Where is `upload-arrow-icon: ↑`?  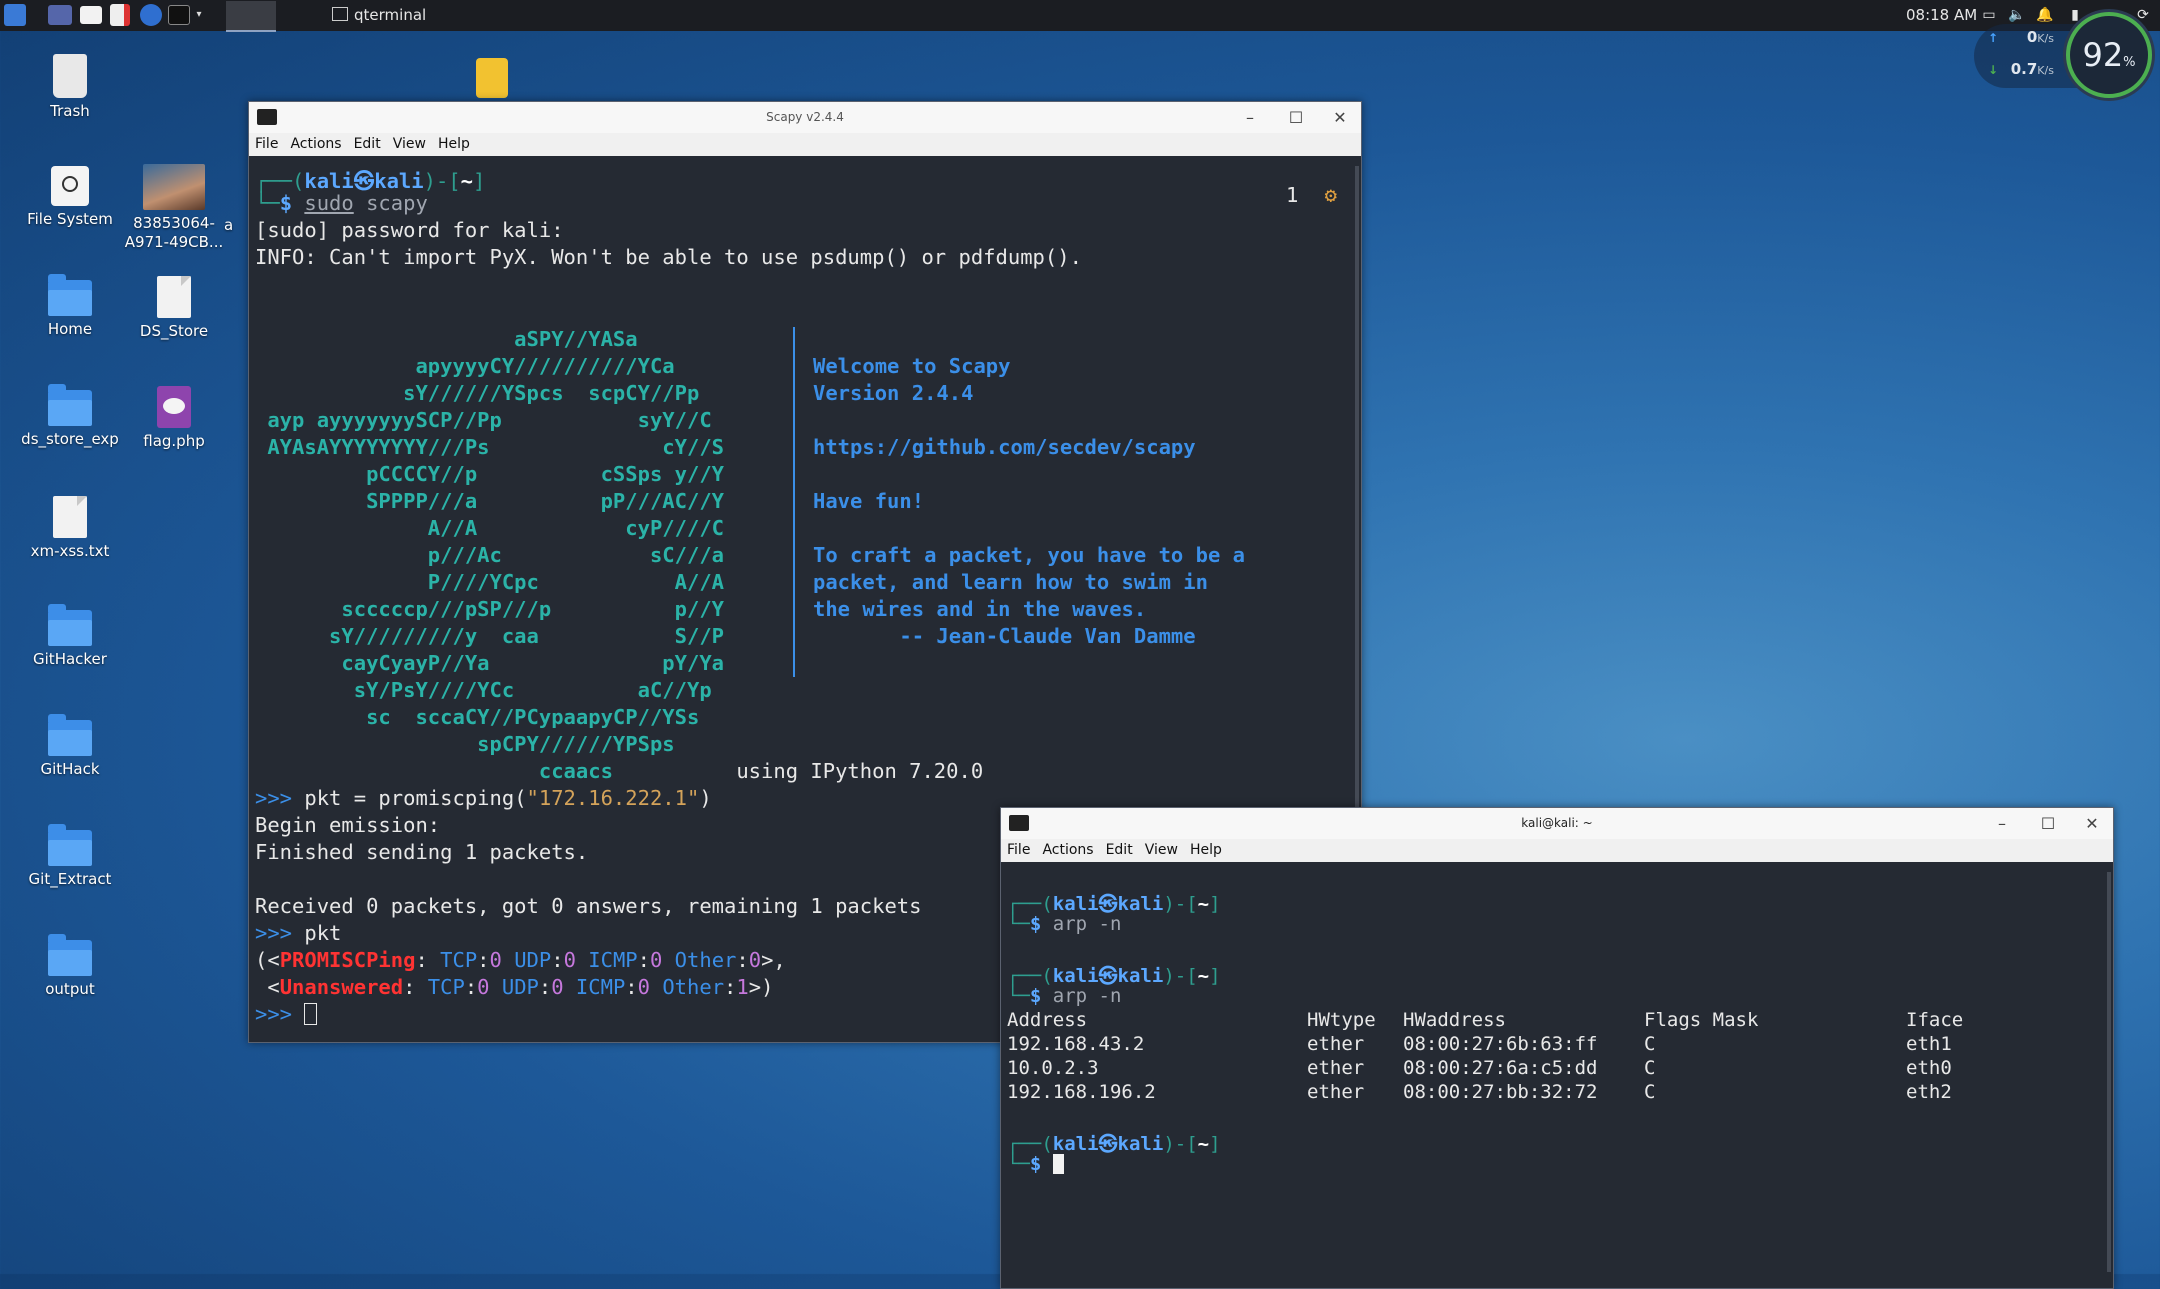
upload-arrow-icon: ↑ is located at coordinates (1993, 38).